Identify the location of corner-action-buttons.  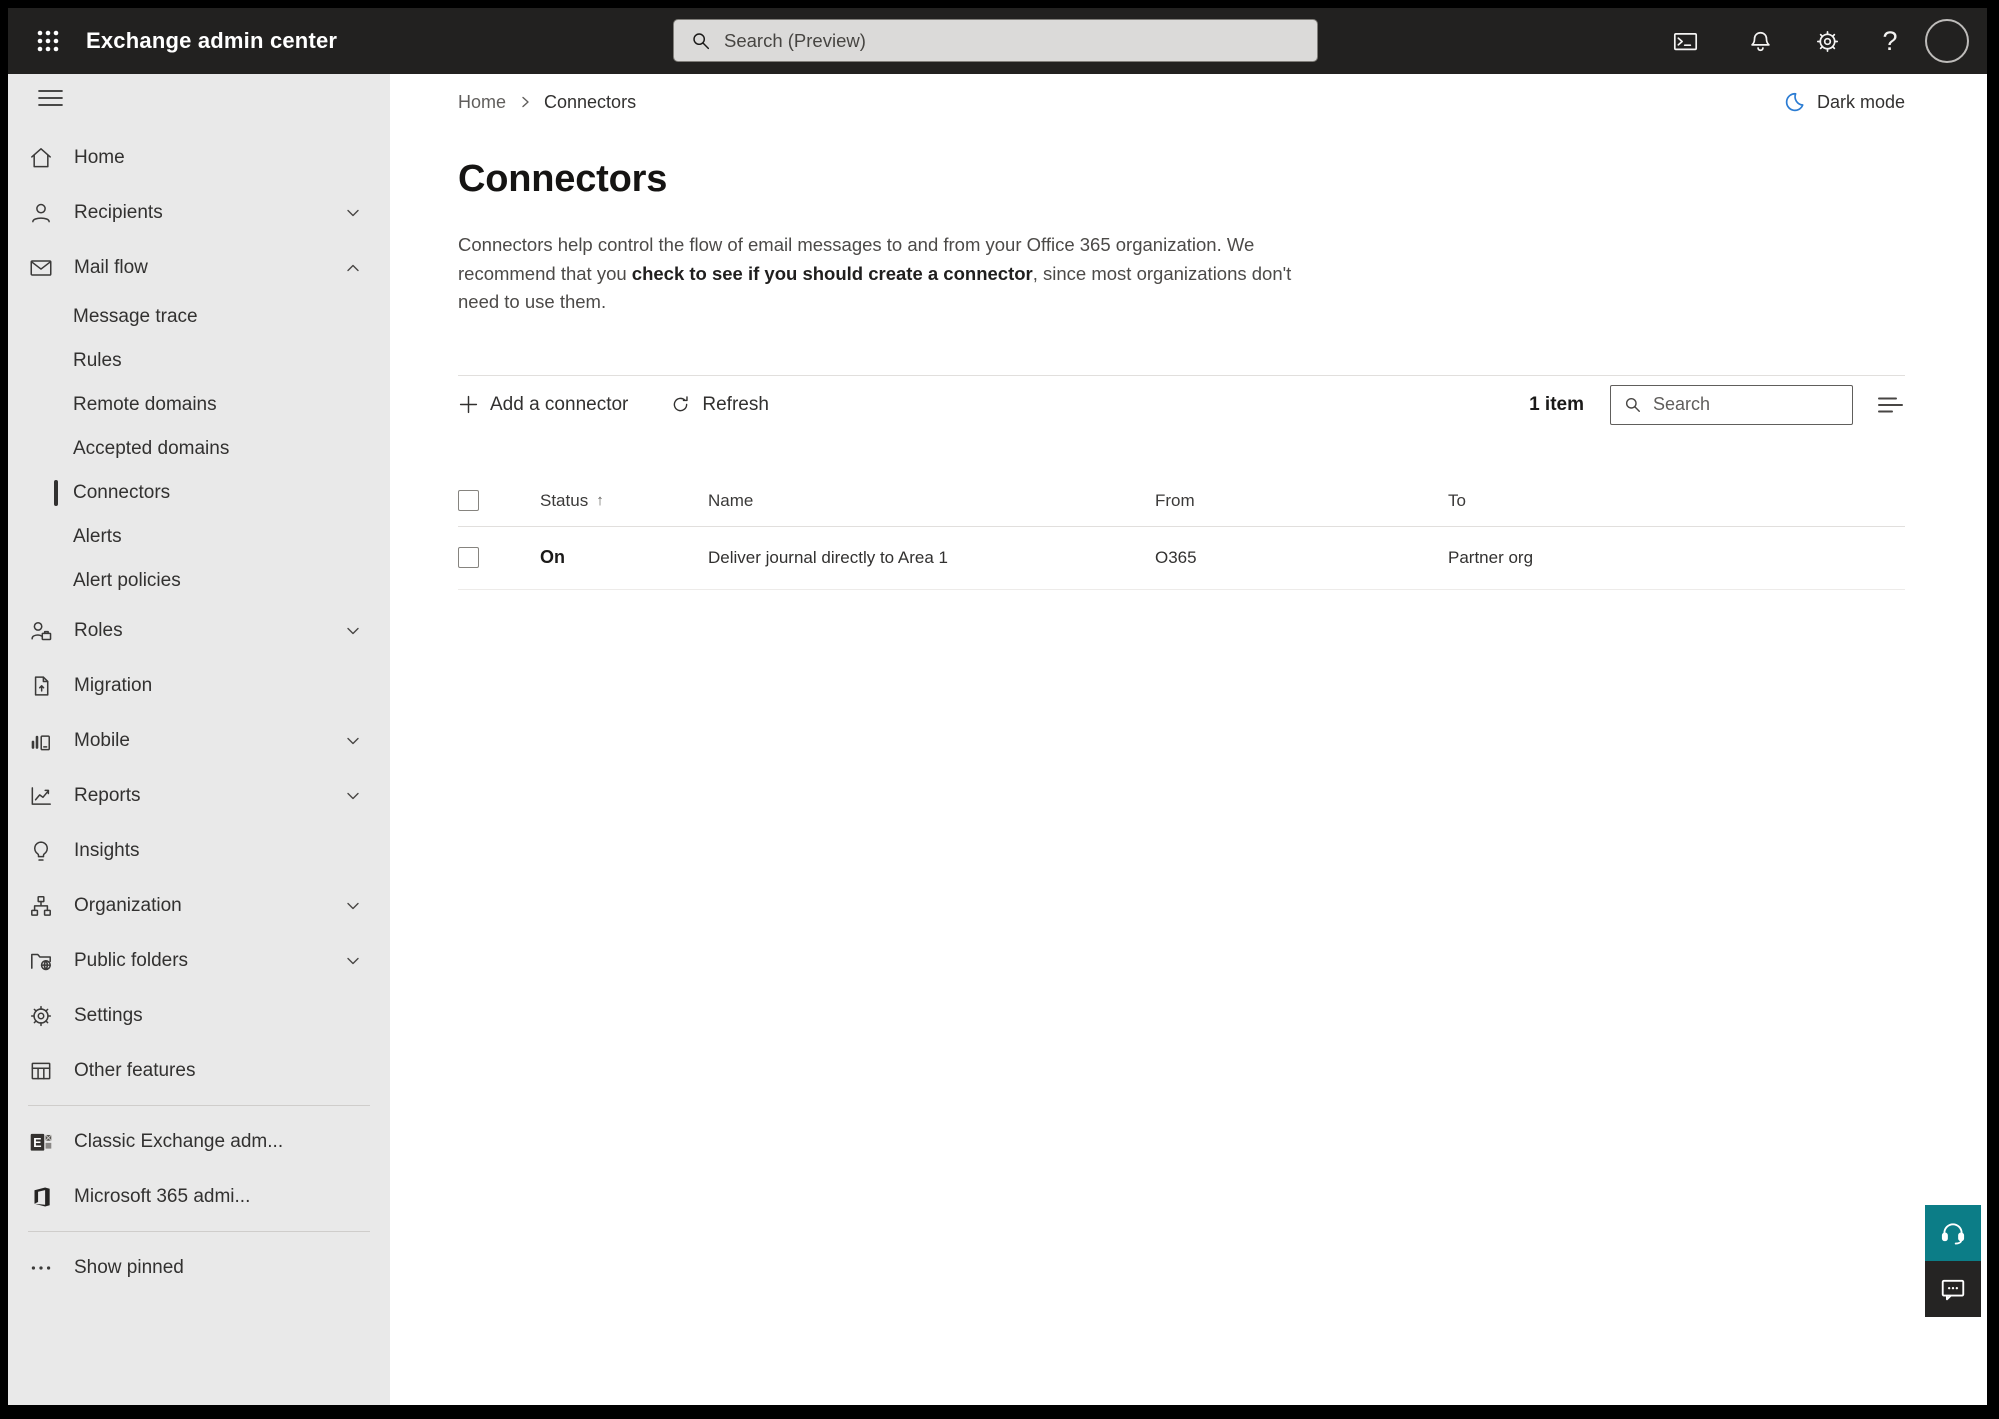
(1953, 1261).